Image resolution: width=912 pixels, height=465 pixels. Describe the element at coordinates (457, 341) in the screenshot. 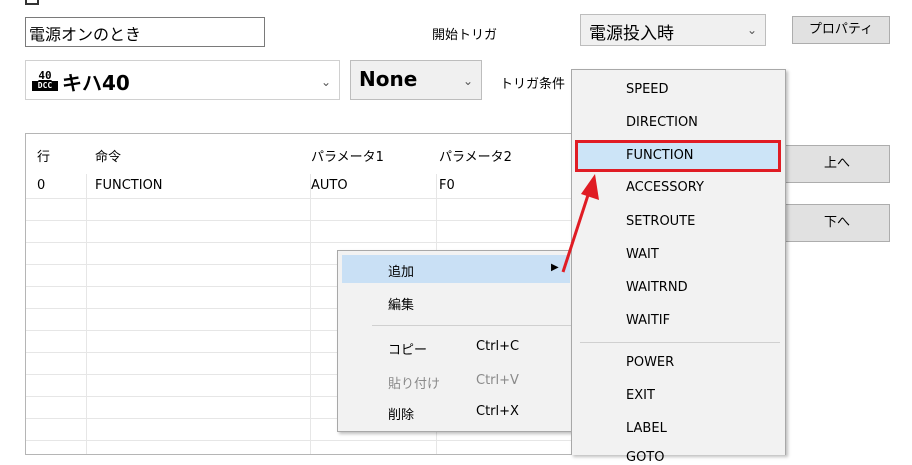

I see `context-menu: 追加 ▶ 編集 コピー Ctrl+C 貼り付け Ctrl+V 削除 Ctrl+X` at that location.